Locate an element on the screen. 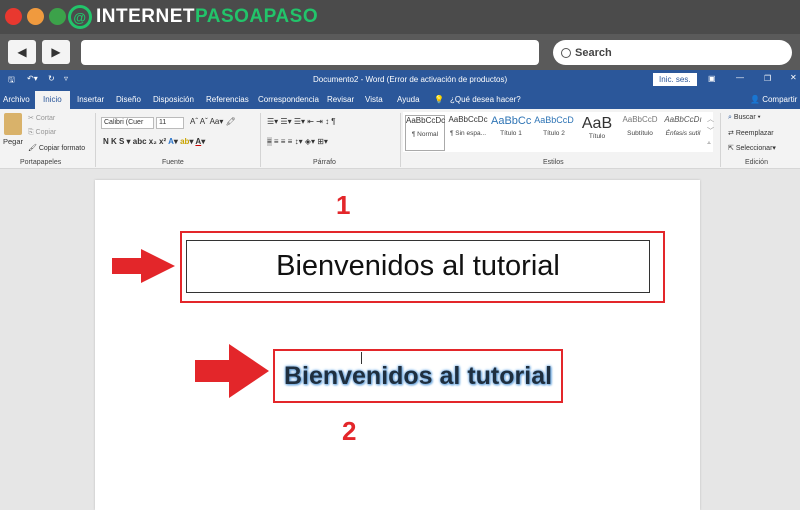 The width and height of the screenshot is (800, 510). style-name: Título 2 is located at coordinates (554, 133).